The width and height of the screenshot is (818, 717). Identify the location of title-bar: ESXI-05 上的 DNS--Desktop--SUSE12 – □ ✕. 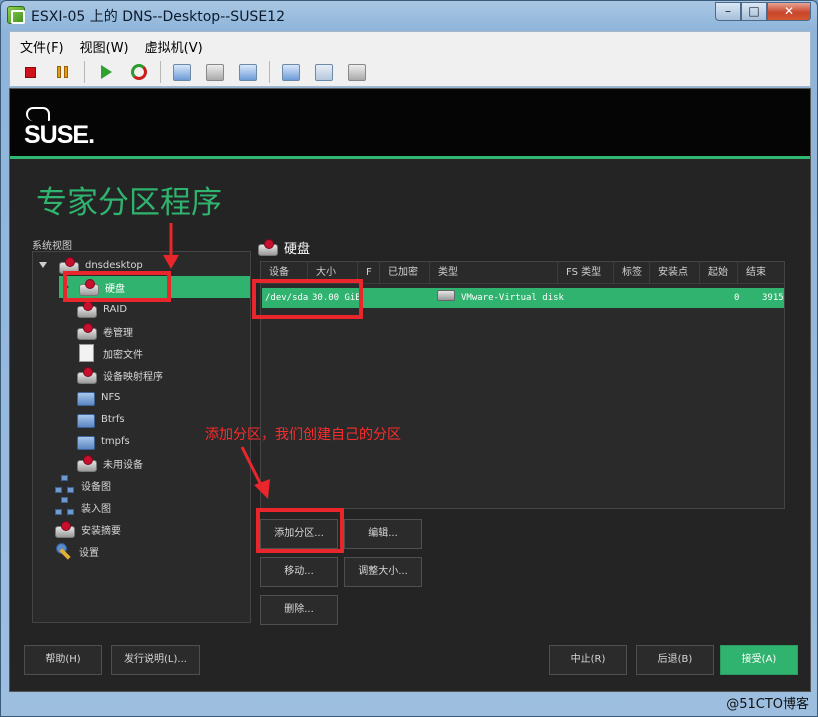
(409, 15).